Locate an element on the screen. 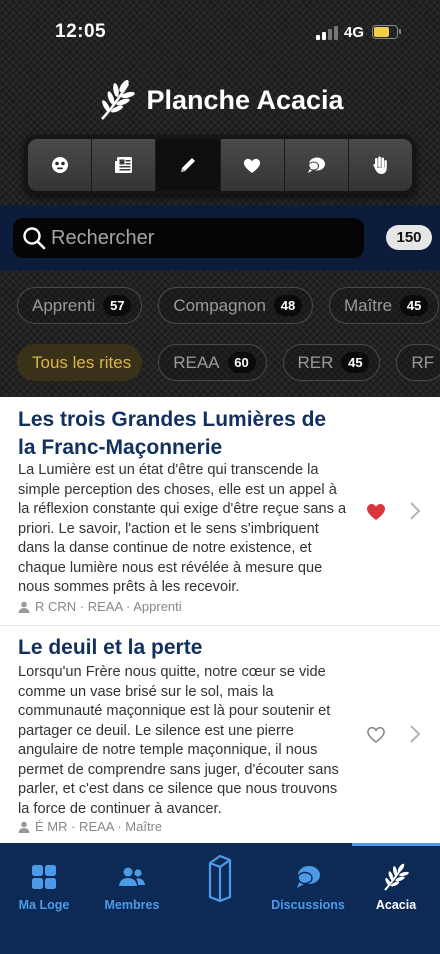 The width and height of the screenshot is (440, 954). toolbar-heart-button is located at coordinates (252, 165).